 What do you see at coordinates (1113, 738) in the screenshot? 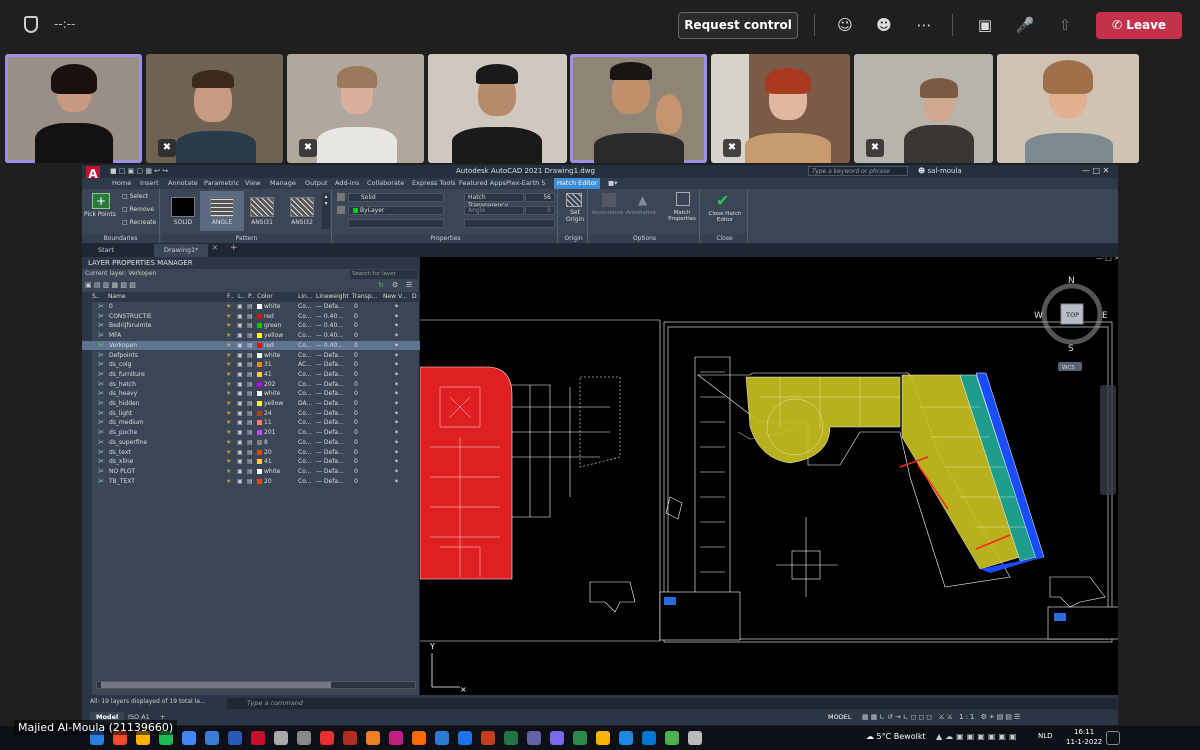
I see `notifications-icon` at bounding box center [1113, 738].